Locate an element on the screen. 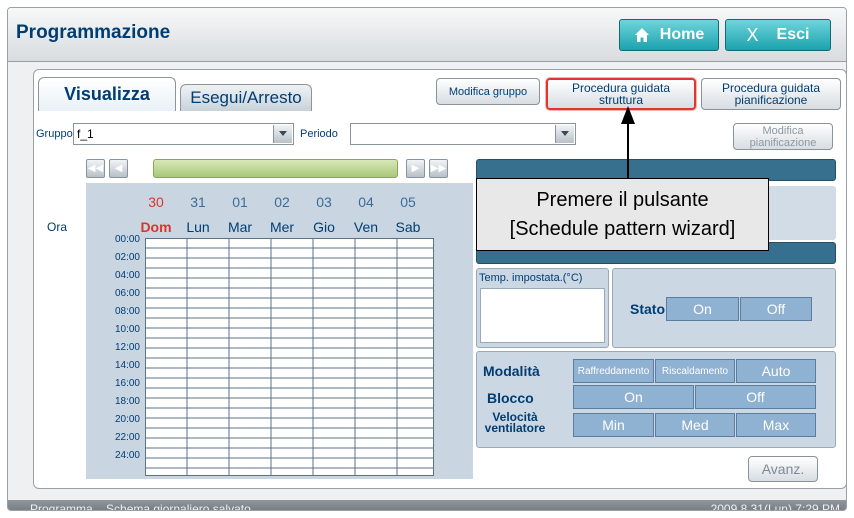 The image size is (854, 518). first-week-button: ◀◀ is located at coordinates (95, 168).